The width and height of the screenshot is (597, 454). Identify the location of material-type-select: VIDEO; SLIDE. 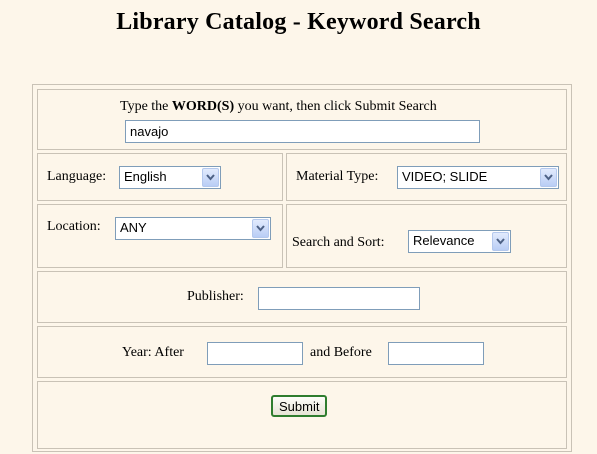
(478, 177).